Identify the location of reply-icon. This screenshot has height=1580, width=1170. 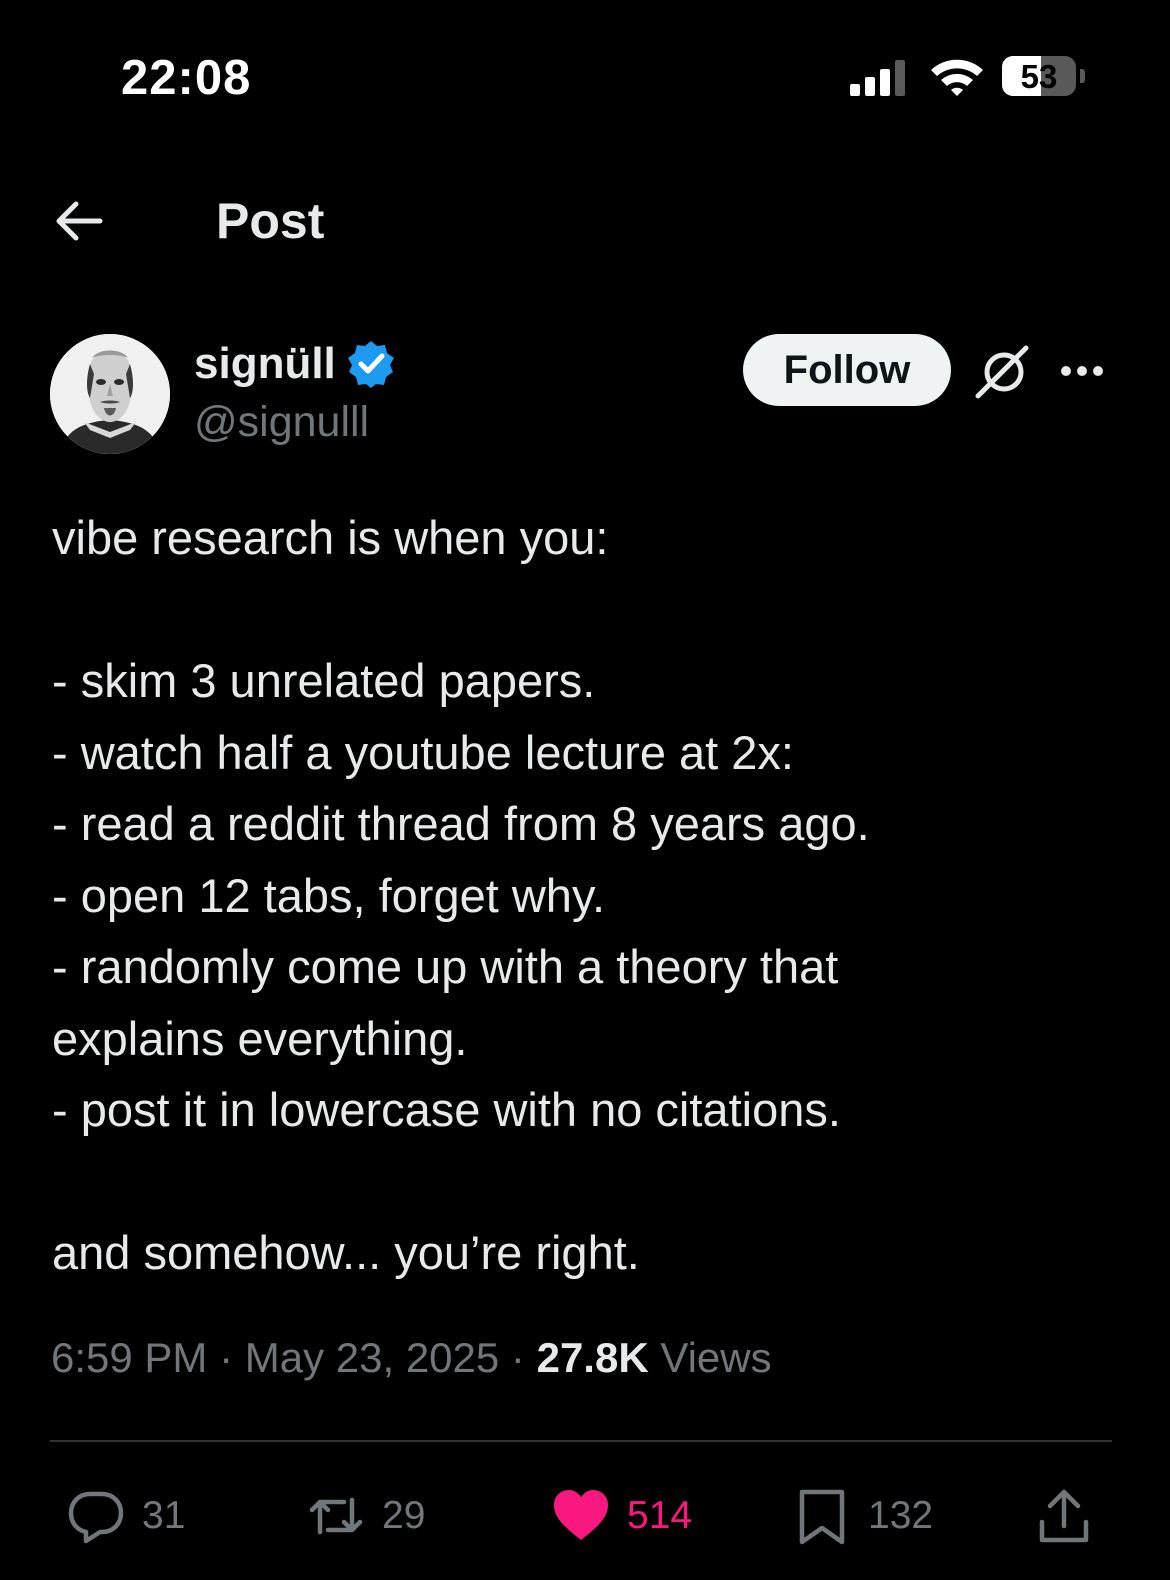
(96, 1517).